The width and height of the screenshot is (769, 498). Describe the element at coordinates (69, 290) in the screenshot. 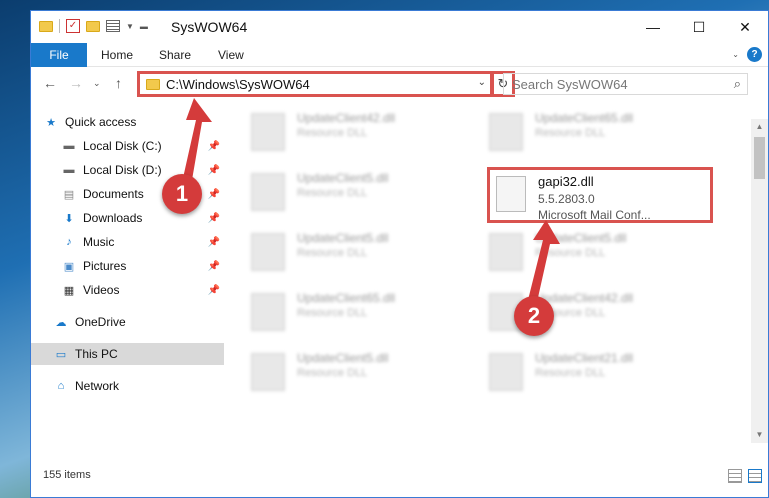

I see `film-icon: ▦` at that location.